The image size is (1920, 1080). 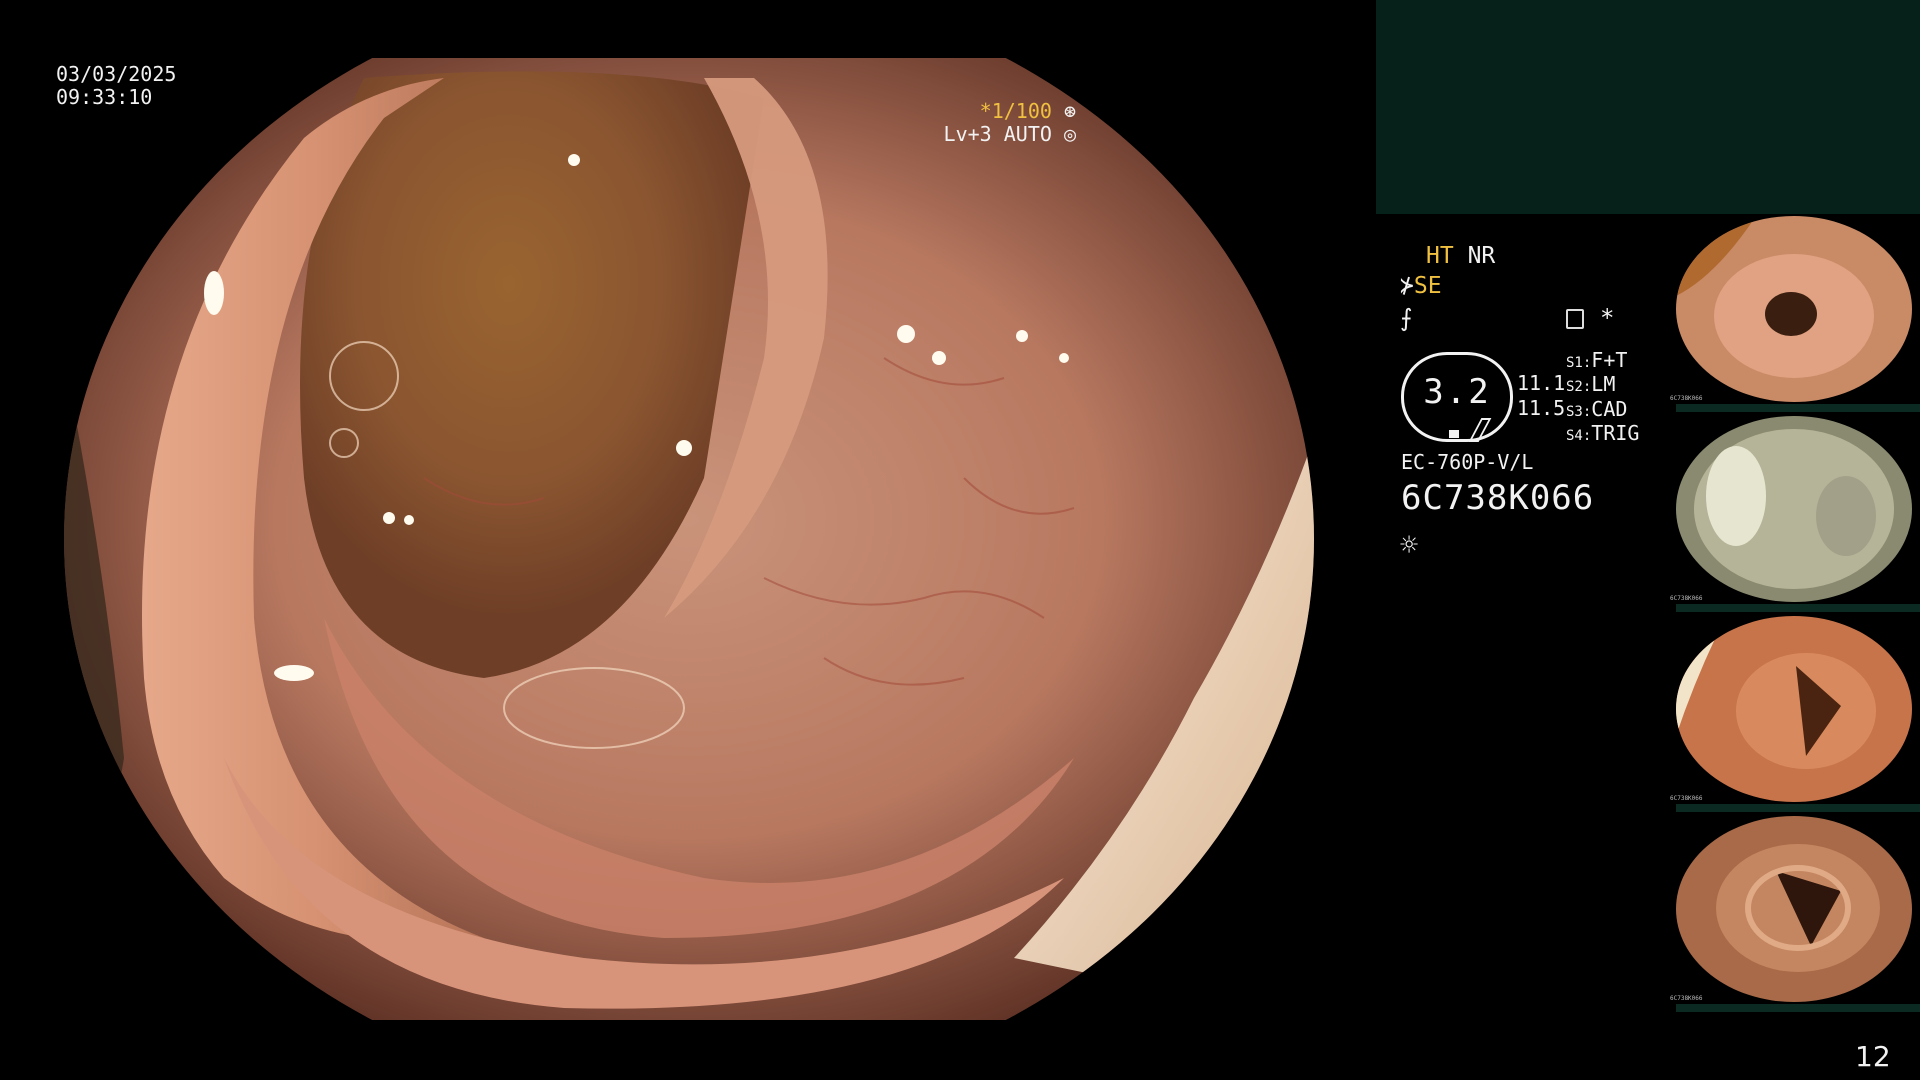 I want to click on light-icon: ◎, so click(x=1069, y=134).